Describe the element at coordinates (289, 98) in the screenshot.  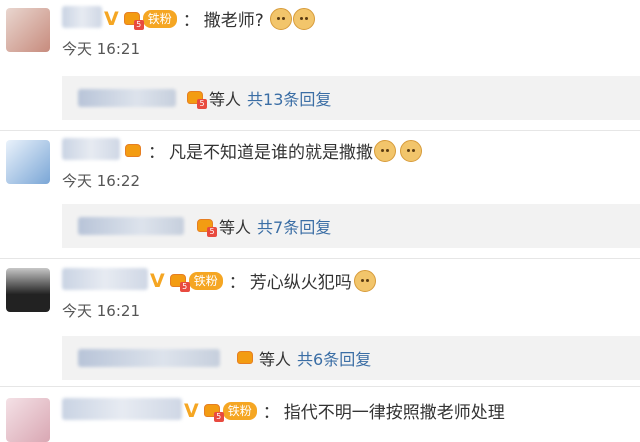
I see `reply-count-link: 共13条回复` at that location.